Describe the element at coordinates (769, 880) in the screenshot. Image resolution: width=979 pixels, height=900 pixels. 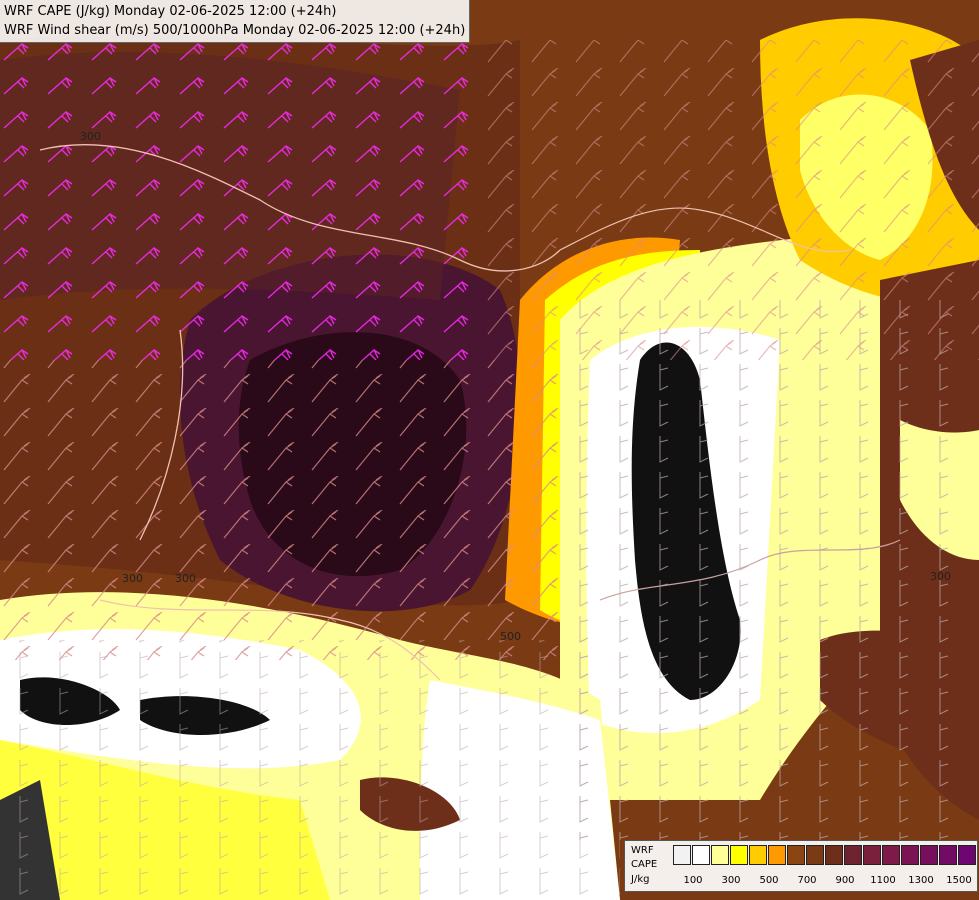
I see `legend-tick-label: 500` at that location.